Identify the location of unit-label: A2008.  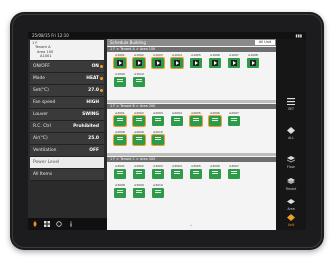
(120, 132).